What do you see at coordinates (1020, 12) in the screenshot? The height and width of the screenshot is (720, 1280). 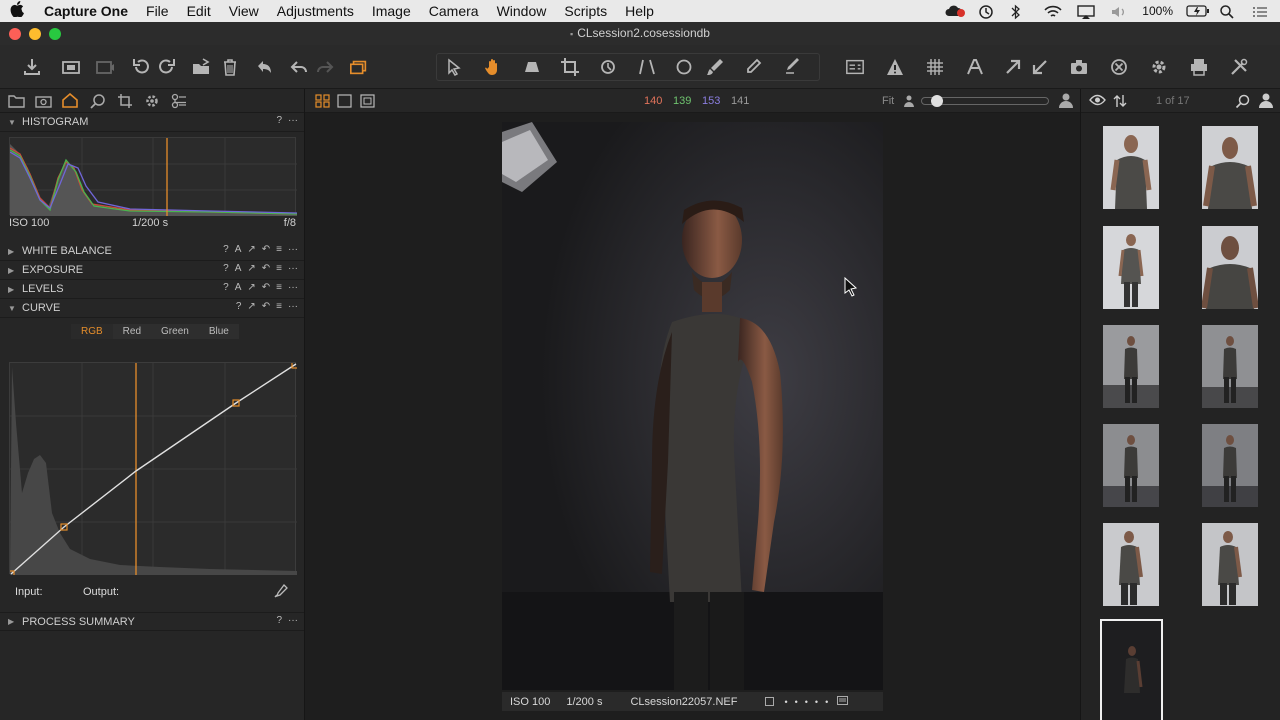 I see `bluetooth-icon` at bounding box center [1020, 12].